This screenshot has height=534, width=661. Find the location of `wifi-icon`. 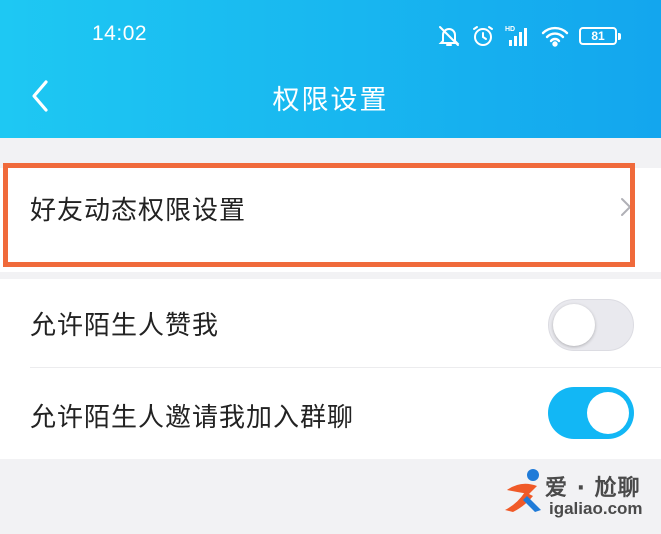

wifi-icon is located at coordinates (555, 36).